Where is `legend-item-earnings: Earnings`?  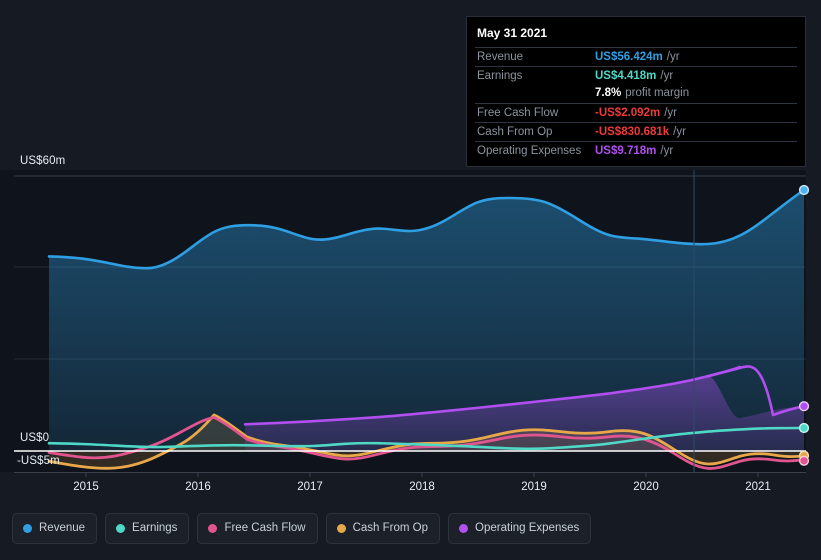 legend-item-earnings: Earnings is located at coordinates (147, 528).